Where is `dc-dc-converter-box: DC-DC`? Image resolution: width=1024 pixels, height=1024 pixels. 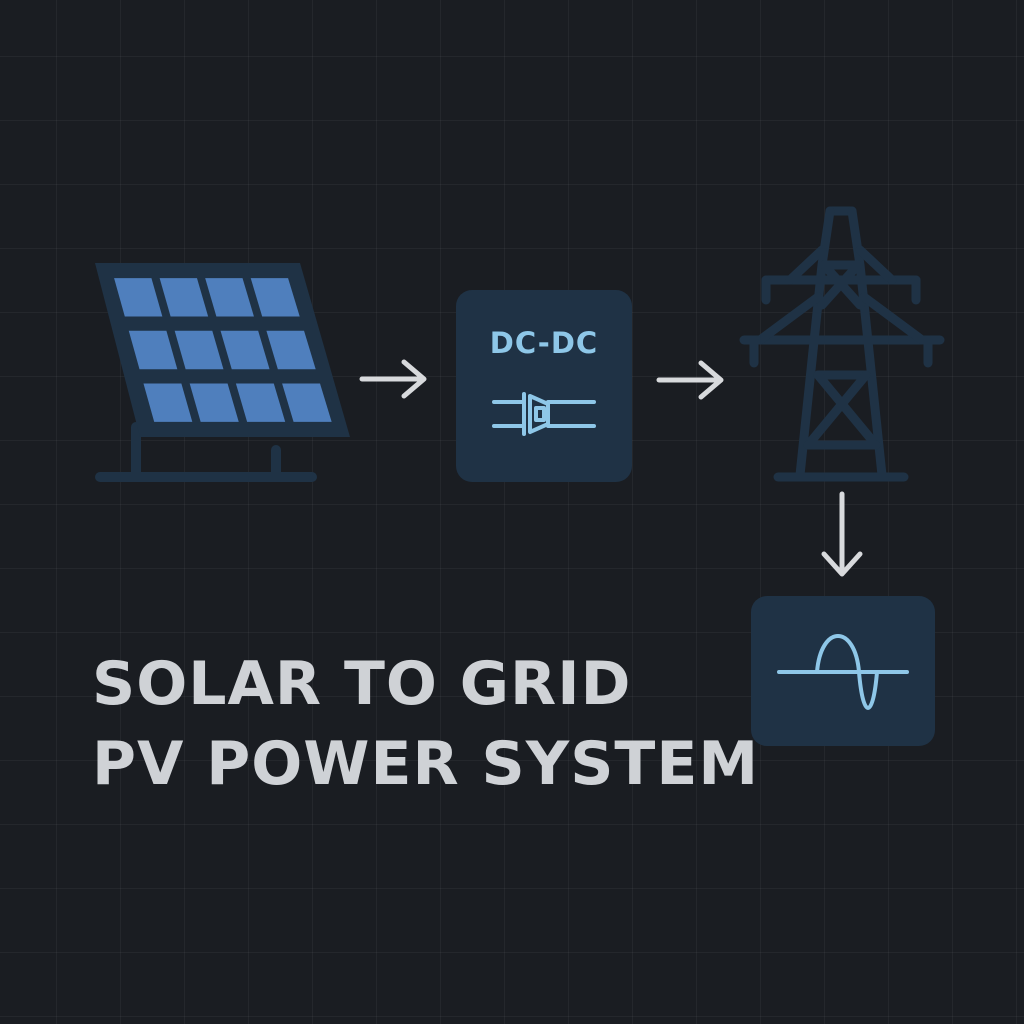 dc-dc-converter-box: DC-DC is located at coordinates (544, 386).